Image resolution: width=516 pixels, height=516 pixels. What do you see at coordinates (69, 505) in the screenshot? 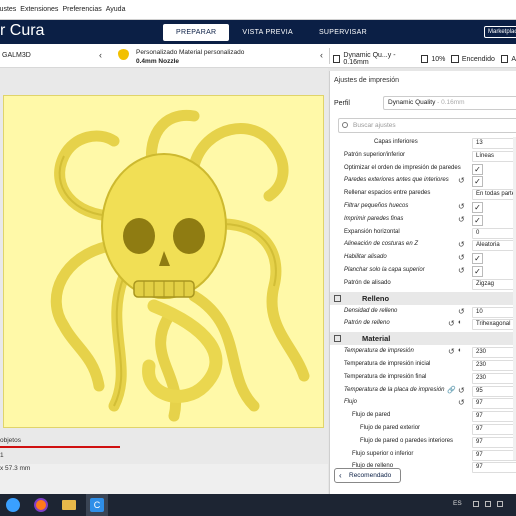
I see `explorer-button` at bounding box center [69, 505].